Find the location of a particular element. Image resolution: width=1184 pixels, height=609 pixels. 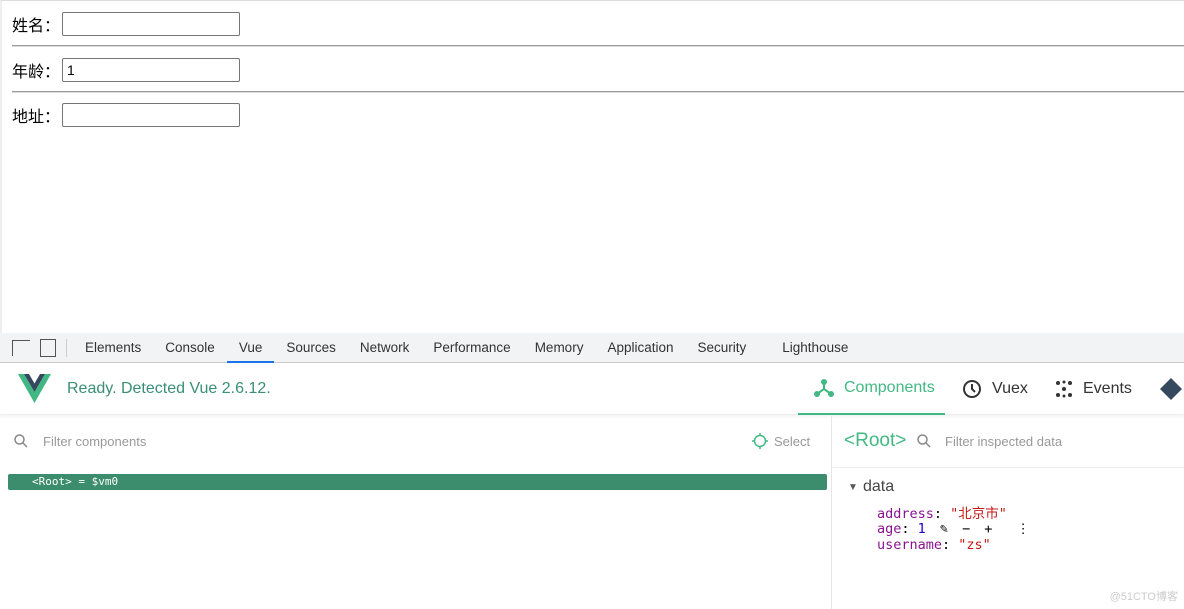

name-row: 姓名： is located at coordinates (126, 24).